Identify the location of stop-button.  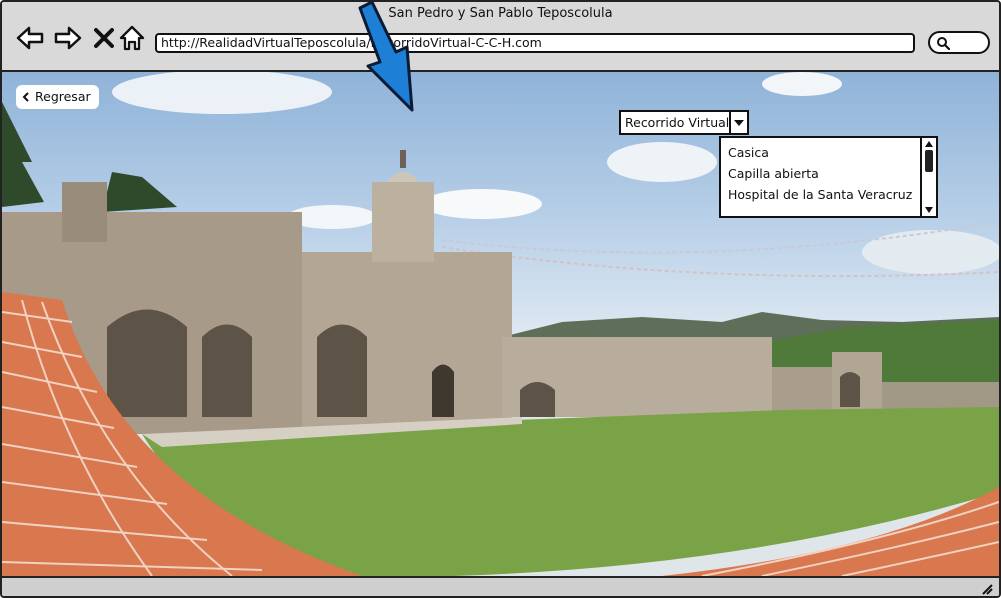
(104, 38).